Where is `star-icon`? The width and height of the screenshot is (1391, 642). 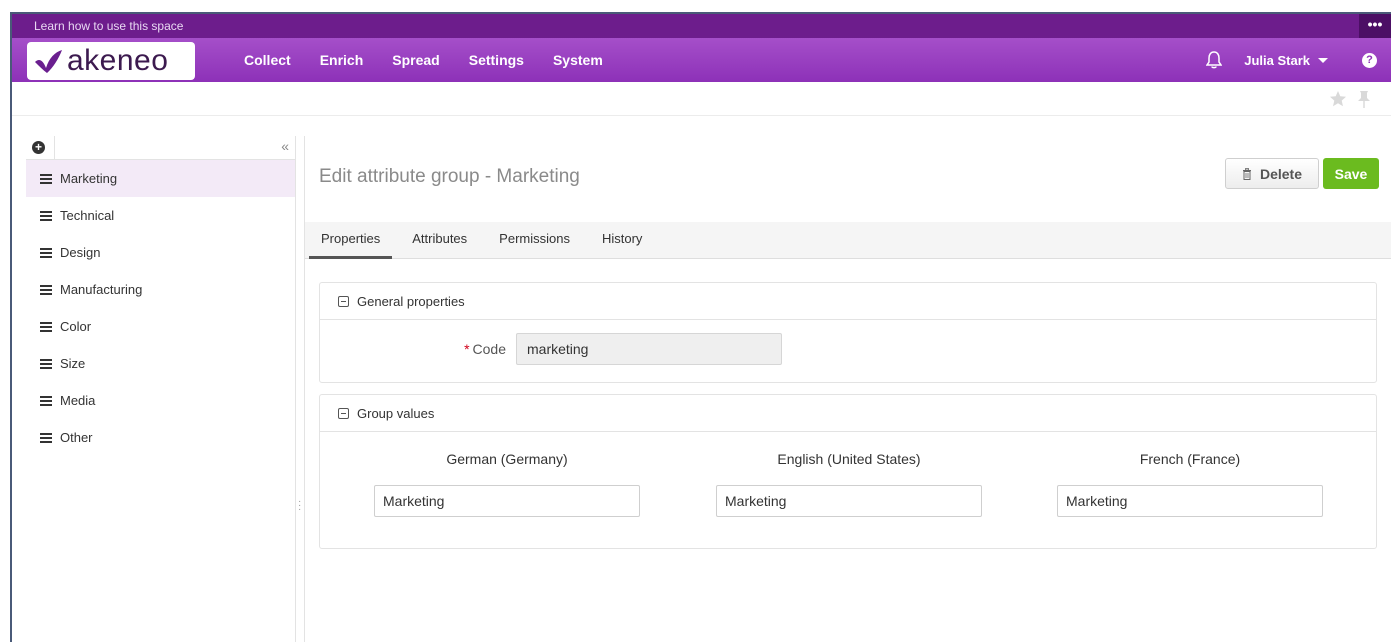
star-icon is located at coordinates (1338, 99).